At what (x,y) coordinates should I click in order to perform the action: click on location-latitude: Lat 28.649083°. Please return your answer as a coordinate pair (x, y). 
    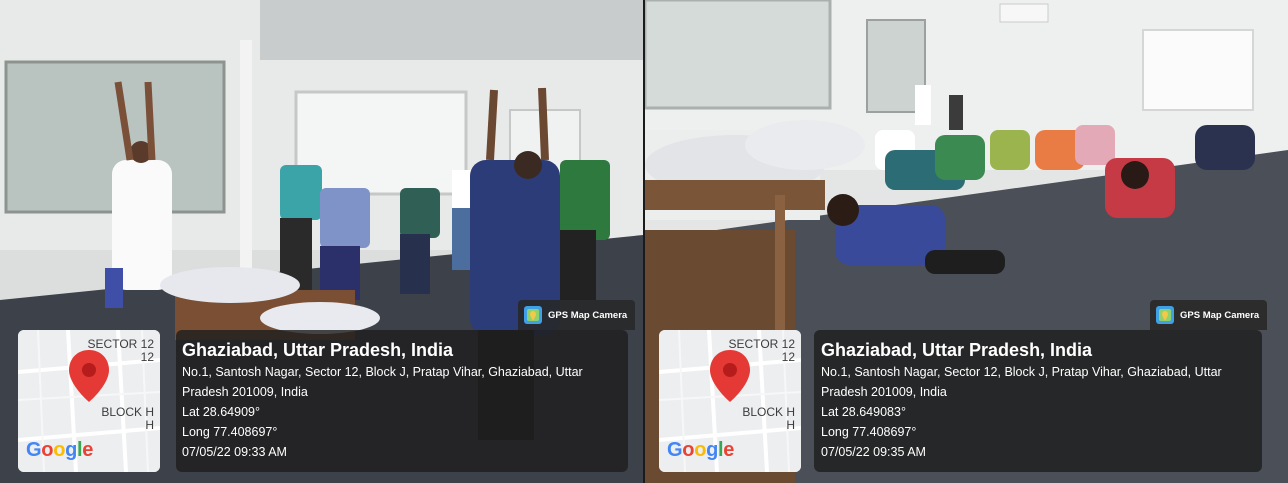
    Looking at the image, I should click on (863, 412).